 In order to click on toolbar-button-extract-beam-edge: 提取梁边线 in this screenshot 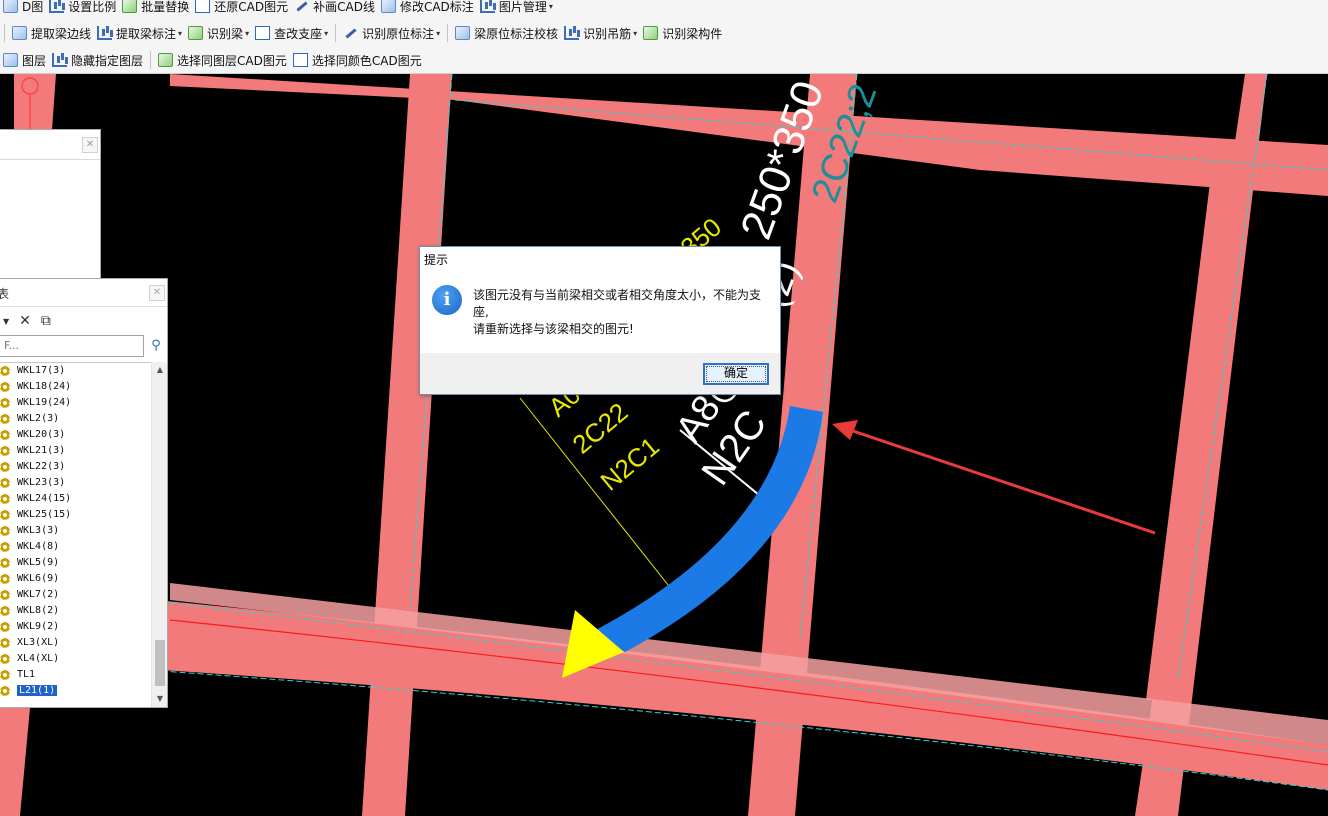, I will do `click(51, 33)`.